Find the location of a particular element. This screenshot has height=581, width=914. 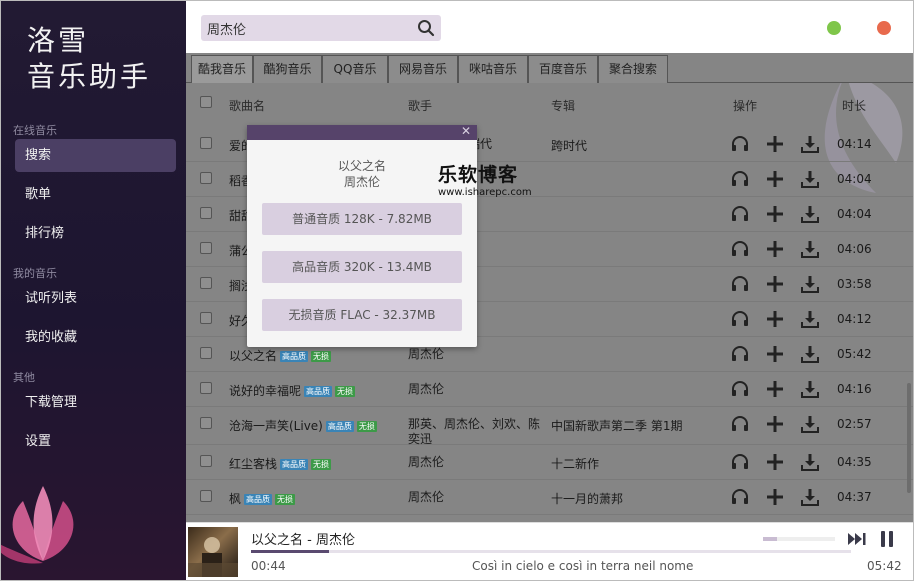

header-album: 专辑 is located at coordinates (563, 106).